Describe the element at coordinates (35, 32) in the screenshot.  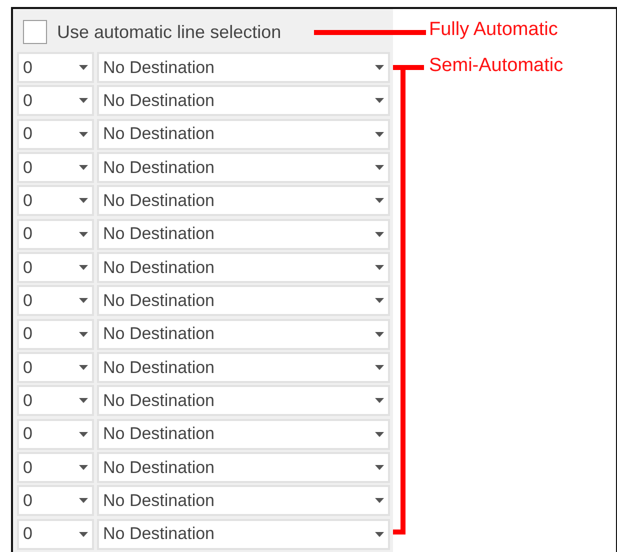
I see `checkbox` at that location.